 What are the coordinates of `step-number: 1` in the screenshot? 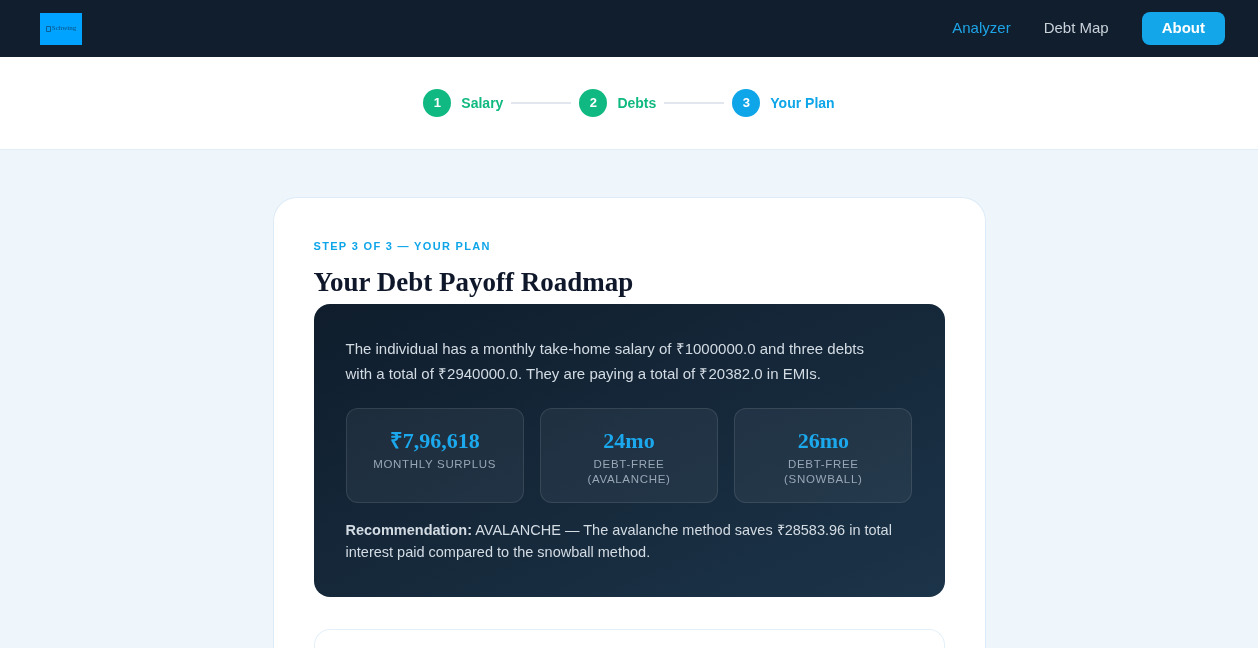 It's located at (437, 103).